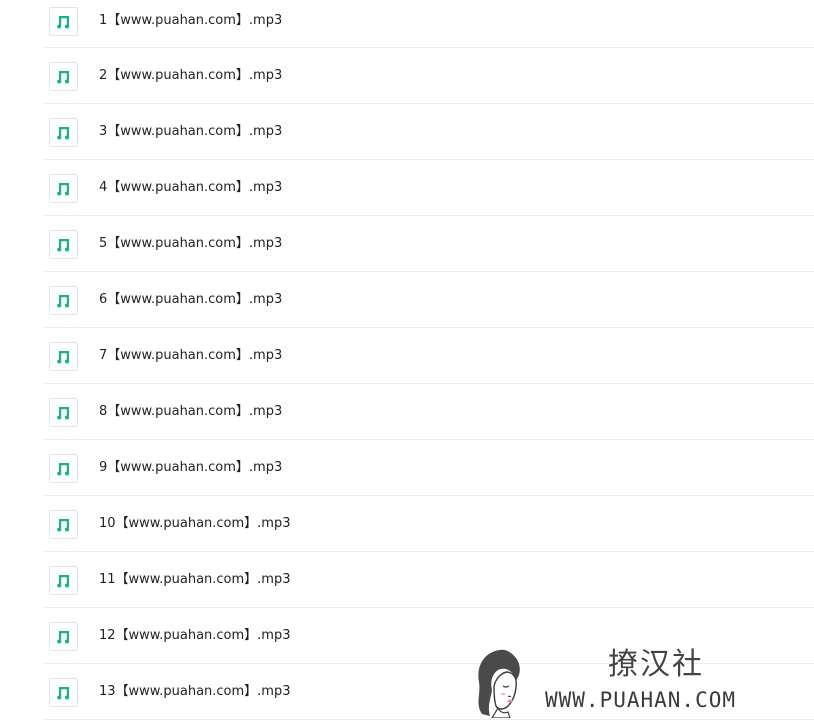 The height and width of the screenshot is (727, 814). What do you see at coordinates (429, 356) in the screenshot?
I see `file-row: 7【www.puahan.com】.mp3` at bounding box center [429, 356].